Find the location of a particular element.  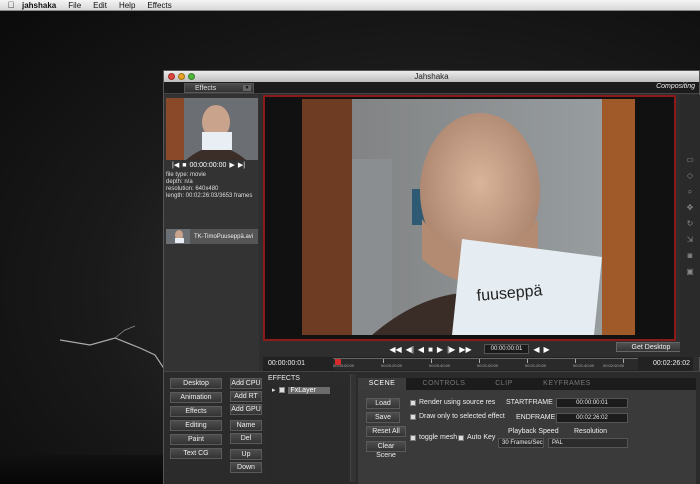

rewind-icon: ◀◀ is located at coordinates (395, 349).